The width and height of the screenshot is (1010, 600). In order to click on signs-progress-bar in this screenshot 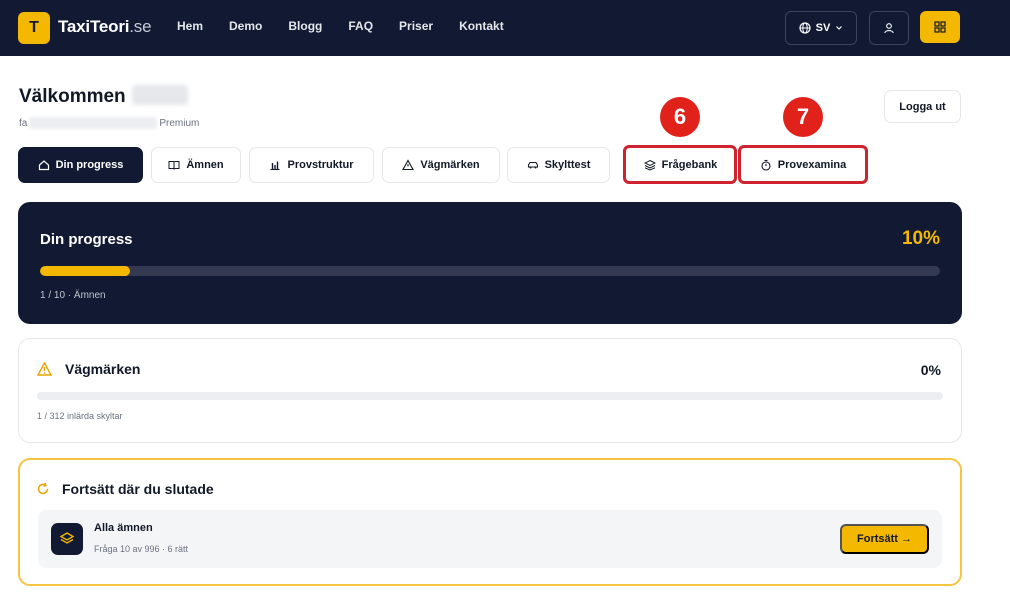, I will do `click(490, 396)`.